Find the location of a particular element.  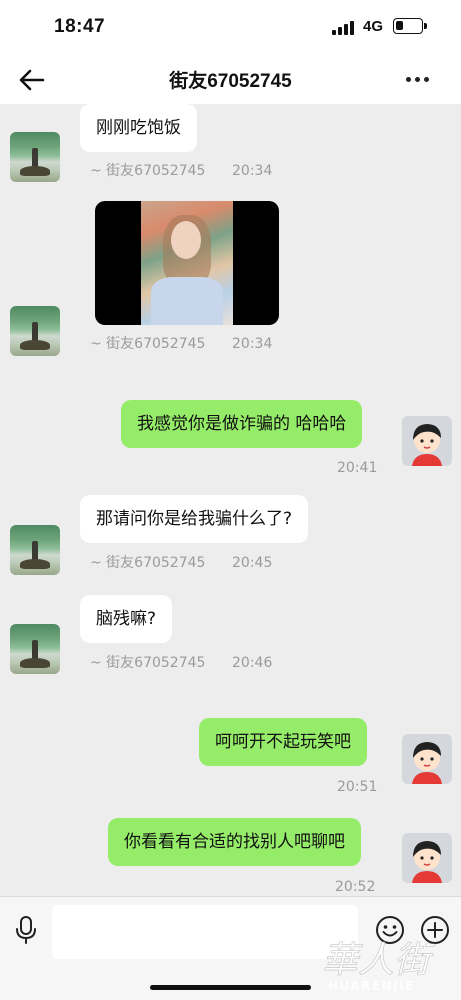

home-indicator is located at coordinates (230, 987).